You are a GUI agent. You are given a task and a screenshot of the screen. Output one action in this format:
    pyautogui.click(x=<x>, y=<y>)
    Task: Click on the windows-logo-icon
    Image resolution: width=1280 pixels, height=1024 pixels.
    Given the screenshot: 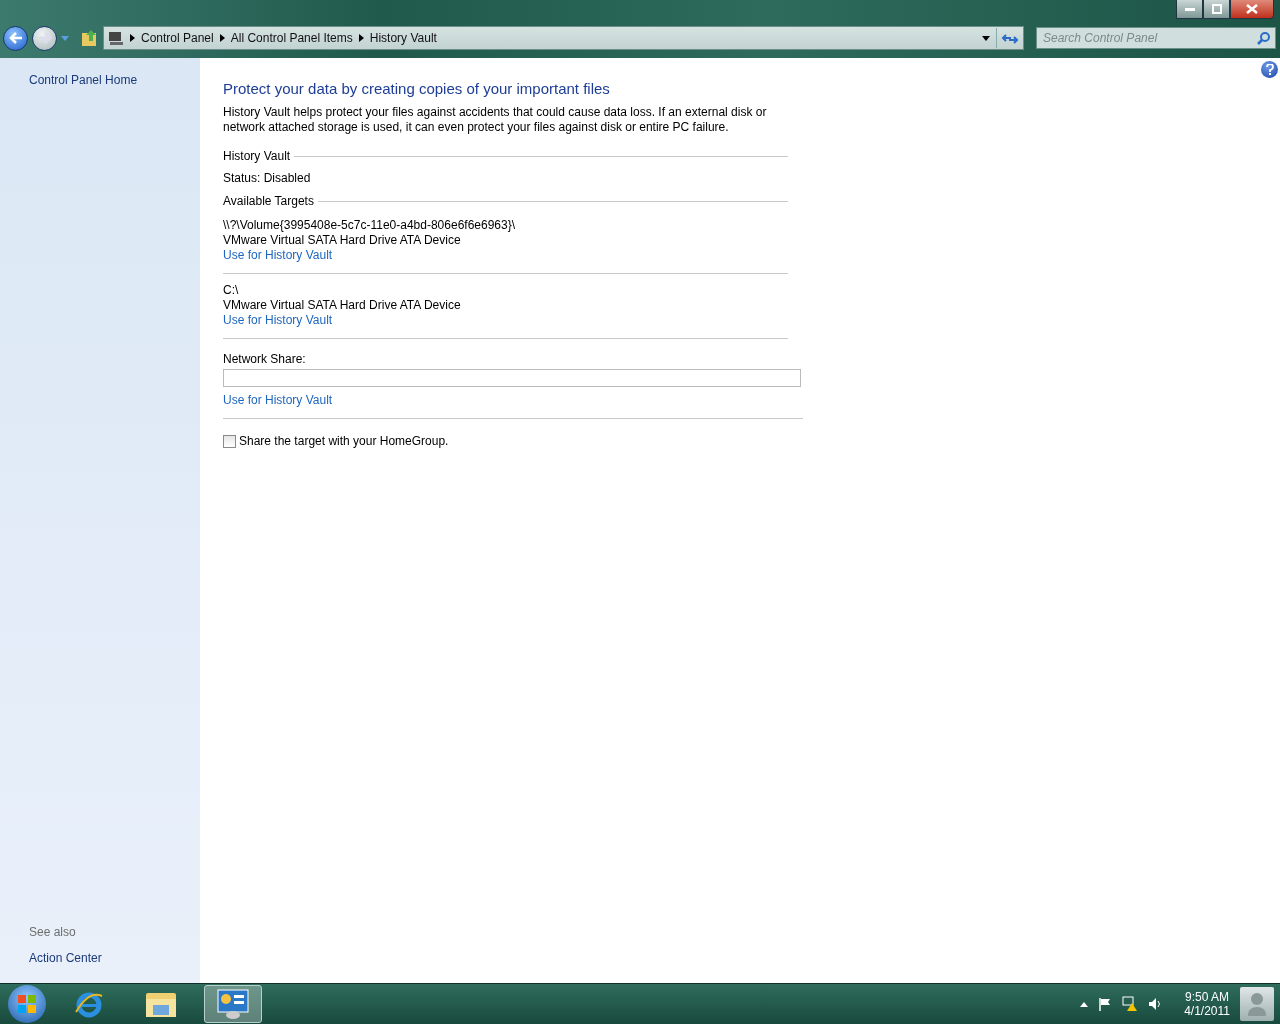 What is the action you would take?
    pyautogui.click(x=27, y=1004)
    